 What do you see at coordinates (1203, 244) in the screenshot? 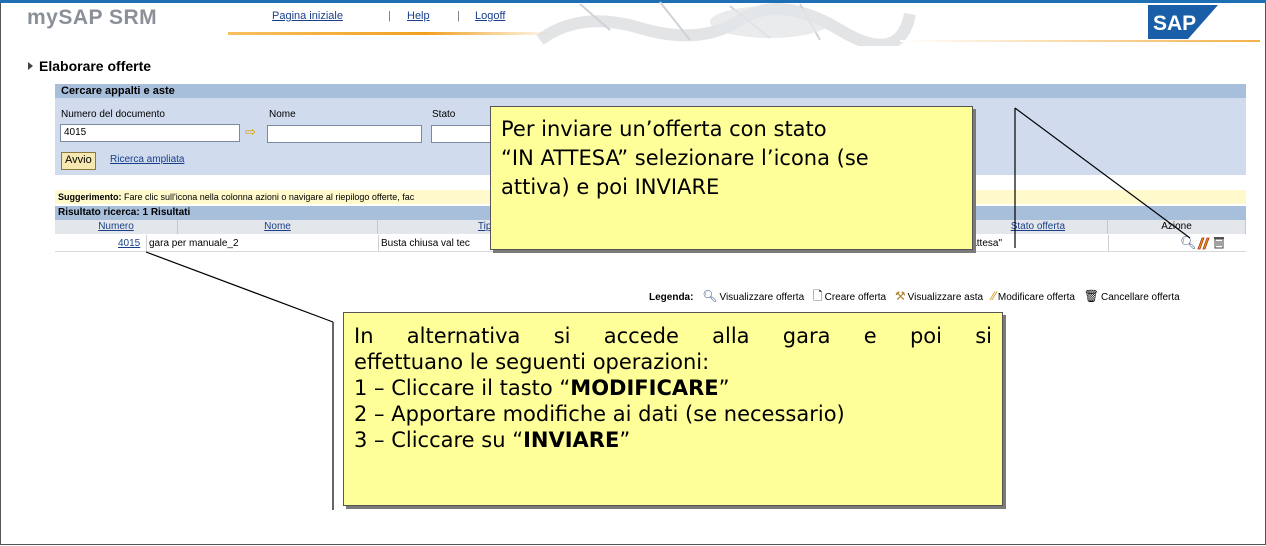
I see `edit-offer-icon` at bounding box center [1203, 244].